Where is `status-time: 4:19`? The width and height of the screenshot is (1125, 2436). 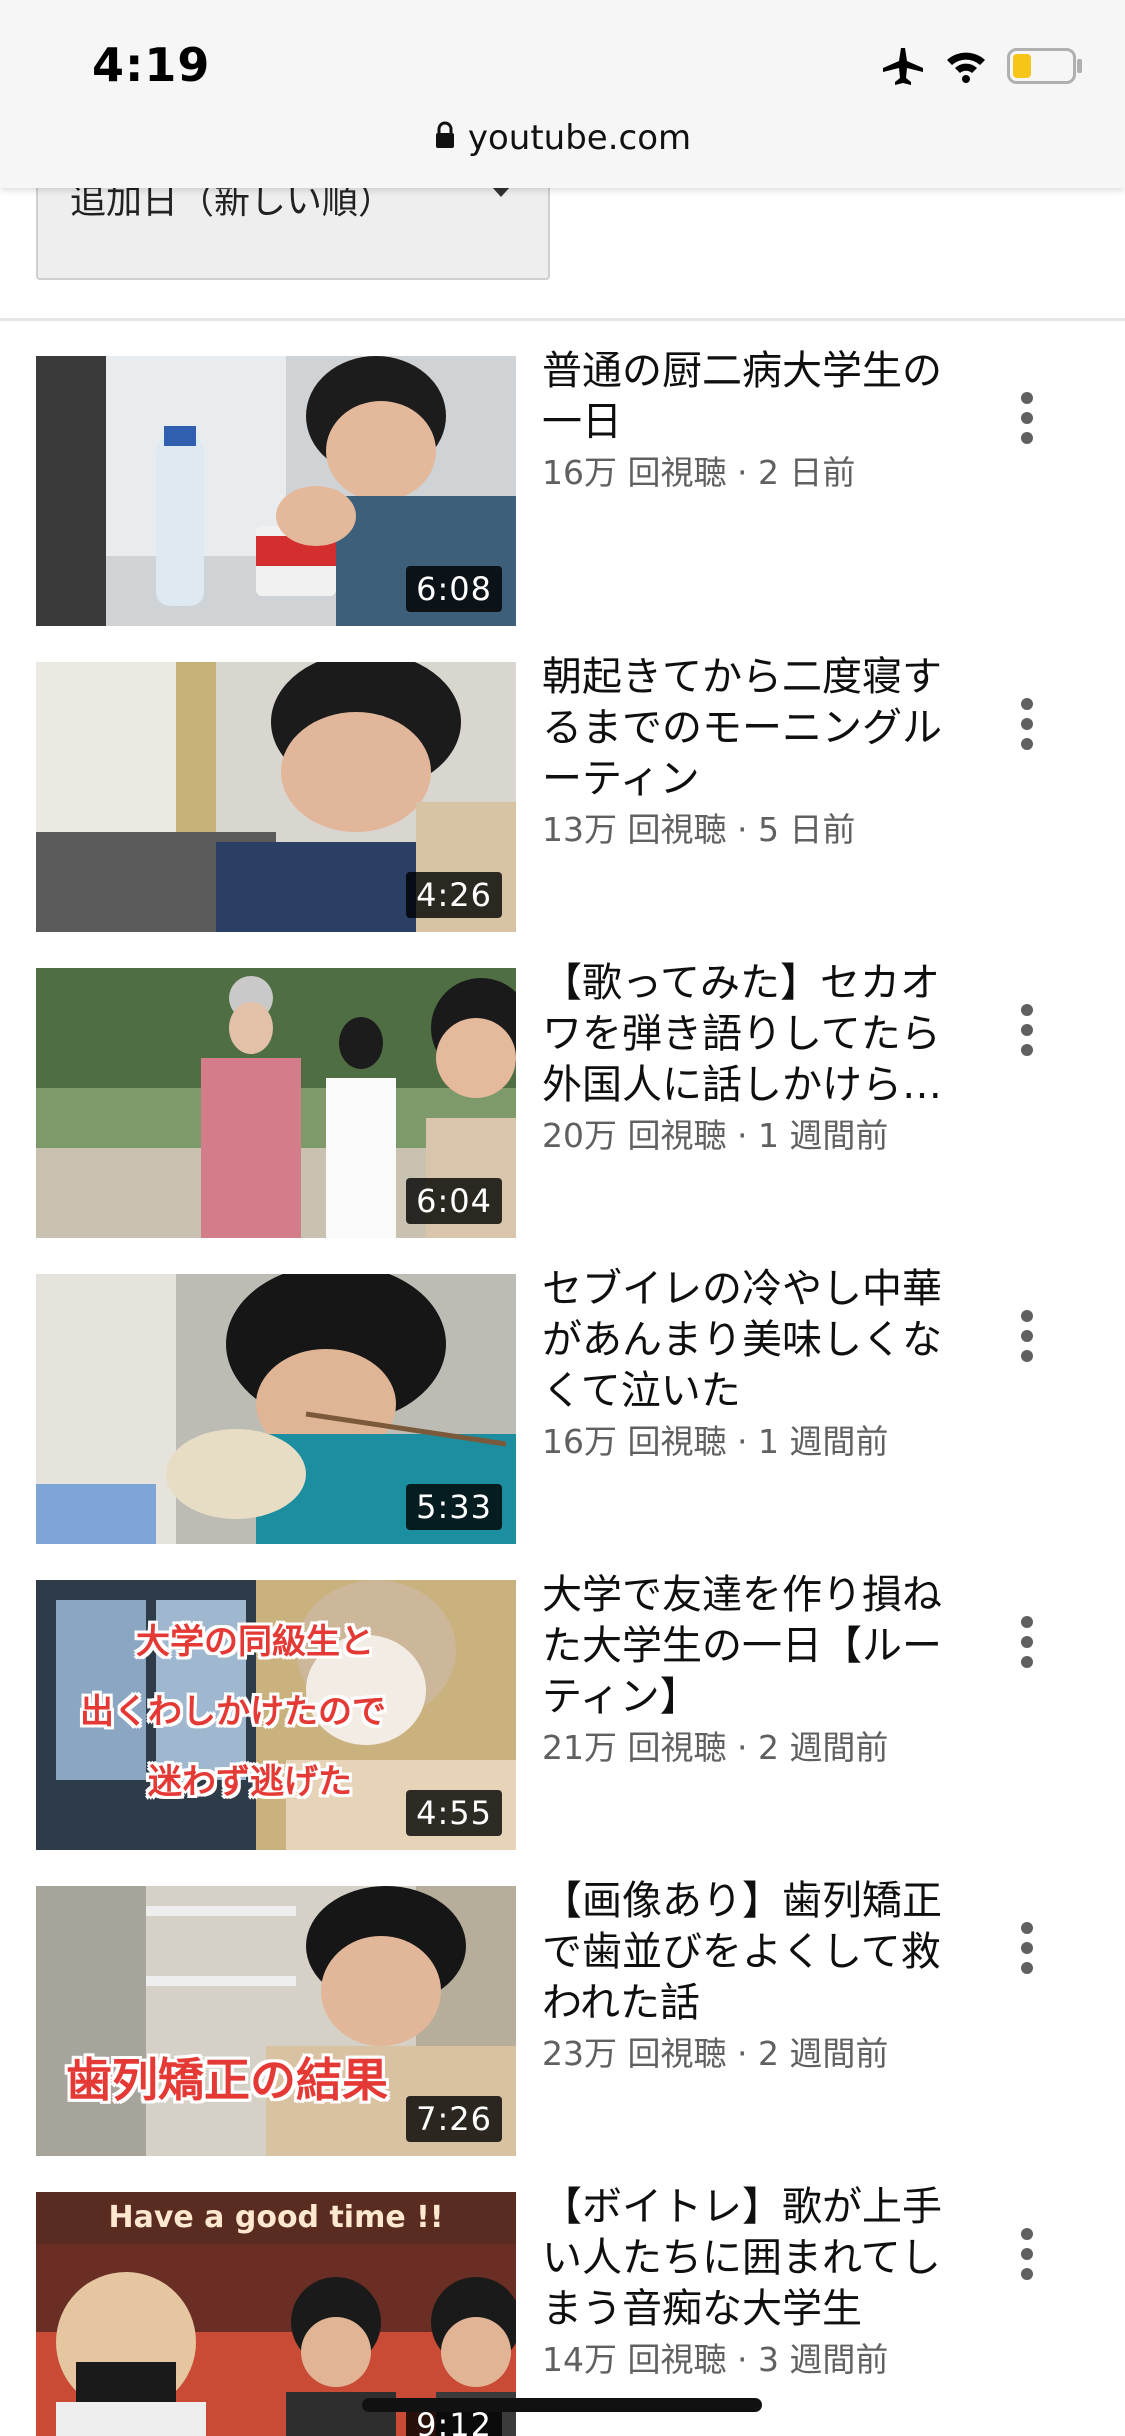 status-time: 4:19 is located at coordinates (151, 65).